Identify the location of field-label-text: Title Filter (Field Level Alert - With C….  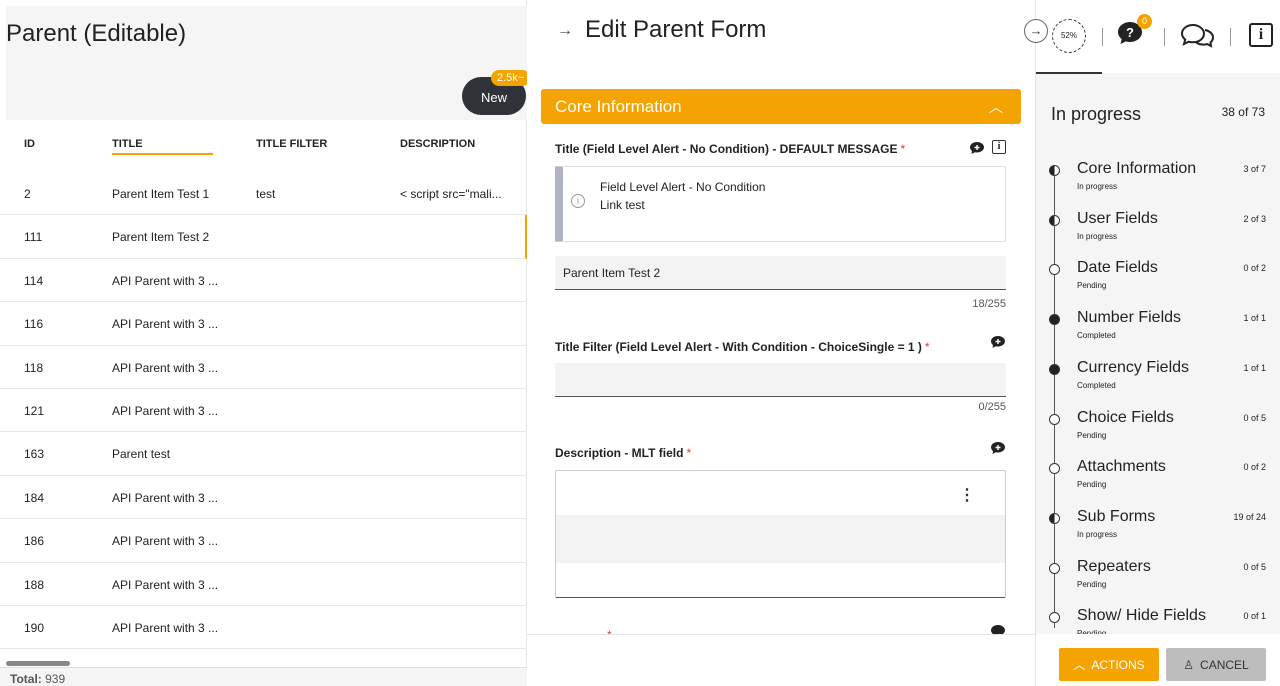
(738, 347).